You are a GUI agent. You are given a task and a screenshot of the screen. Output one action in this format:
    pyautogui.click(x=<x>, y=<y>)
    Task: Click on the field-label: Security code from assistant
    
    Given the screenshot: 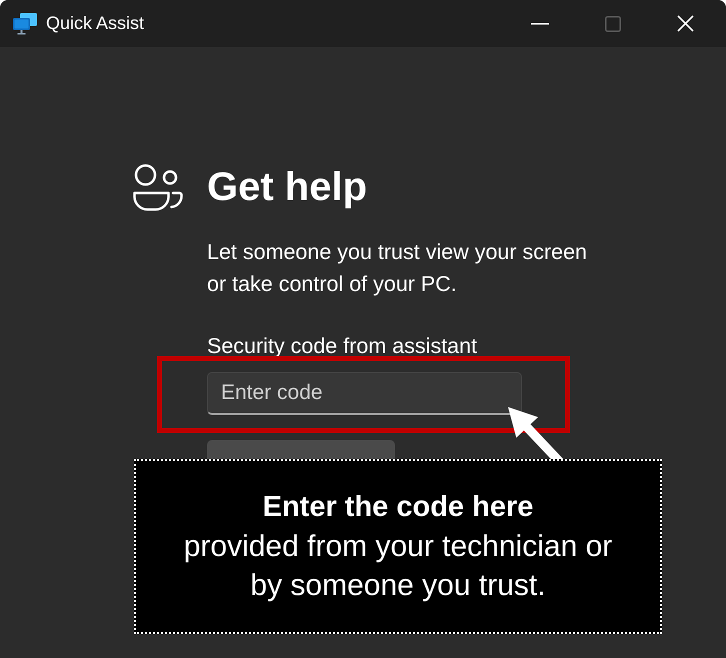 What is the action you would take?
    pyautogui.click(x=342, y=346)
    